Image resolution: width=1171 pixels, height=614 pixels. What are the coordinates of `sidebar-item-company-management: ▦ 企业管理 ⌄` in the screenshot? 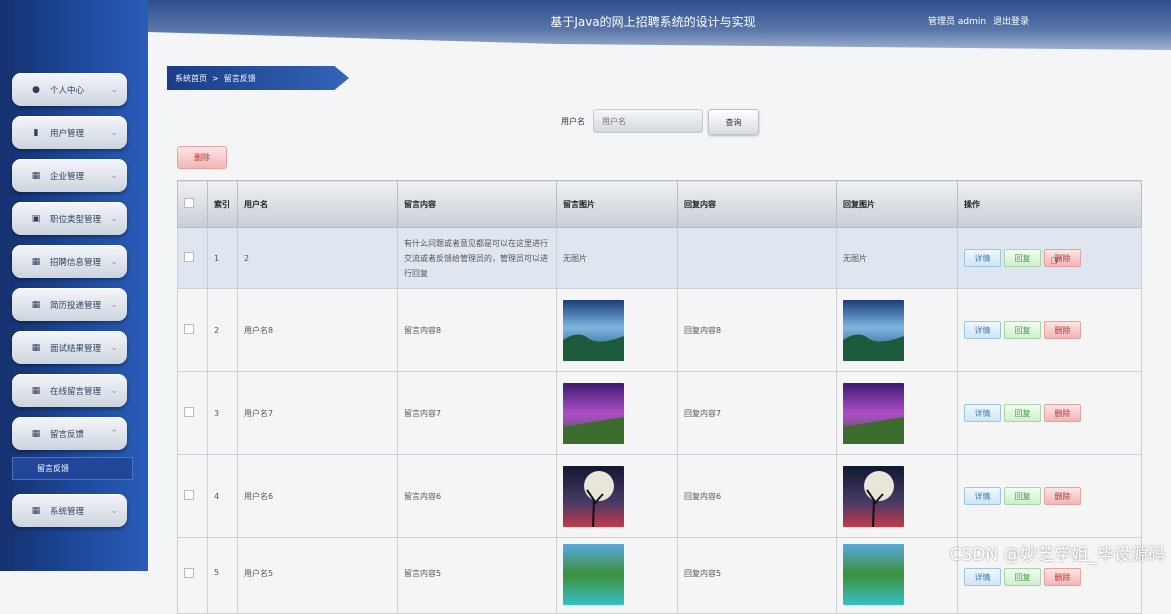 It's located at (69, 175).